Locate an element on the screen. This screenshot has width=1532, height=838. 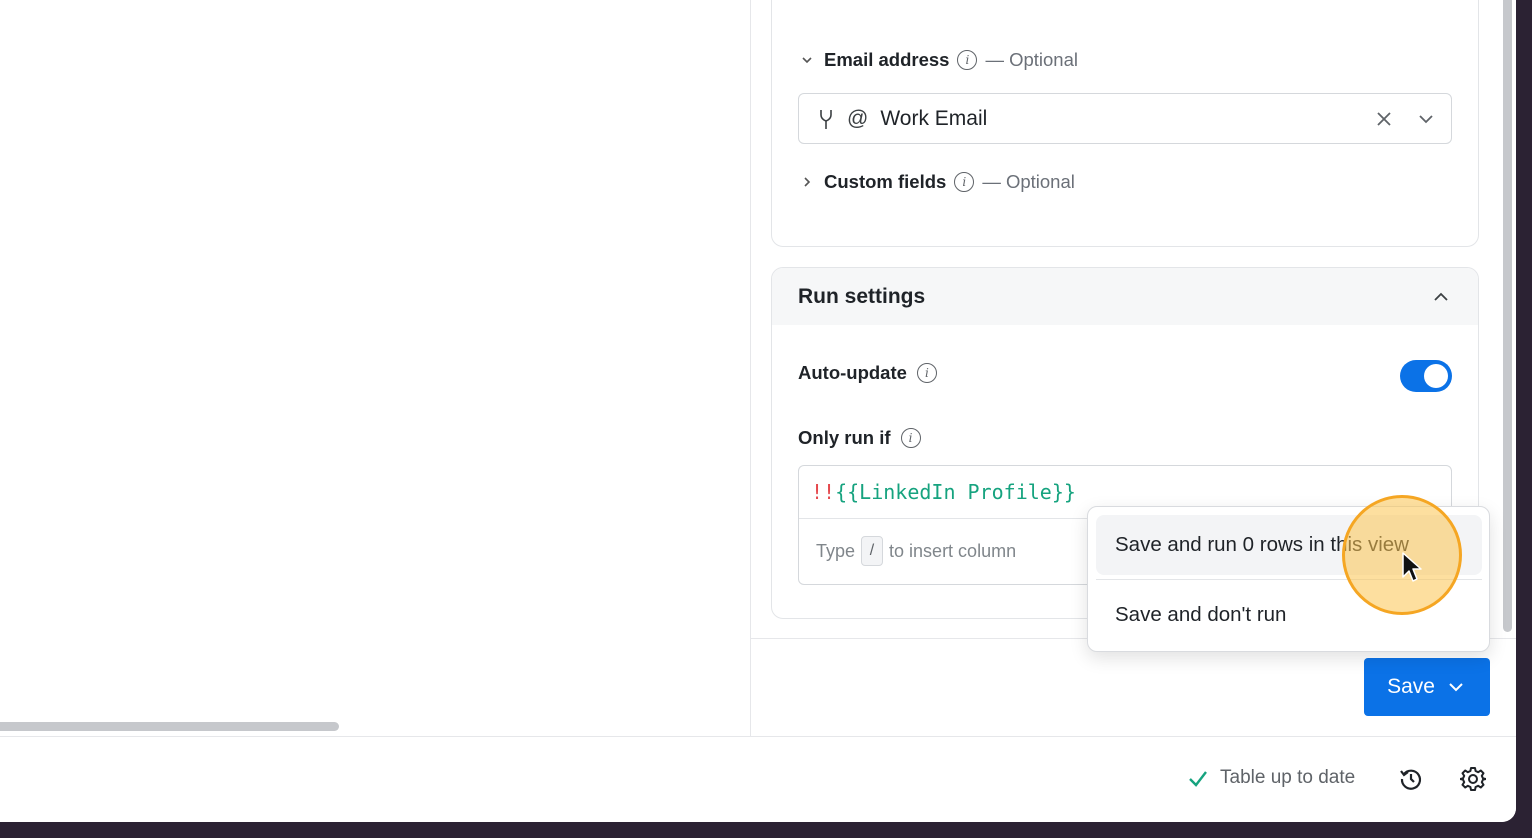
toggle-knob is located at coordinates (1436, 376).